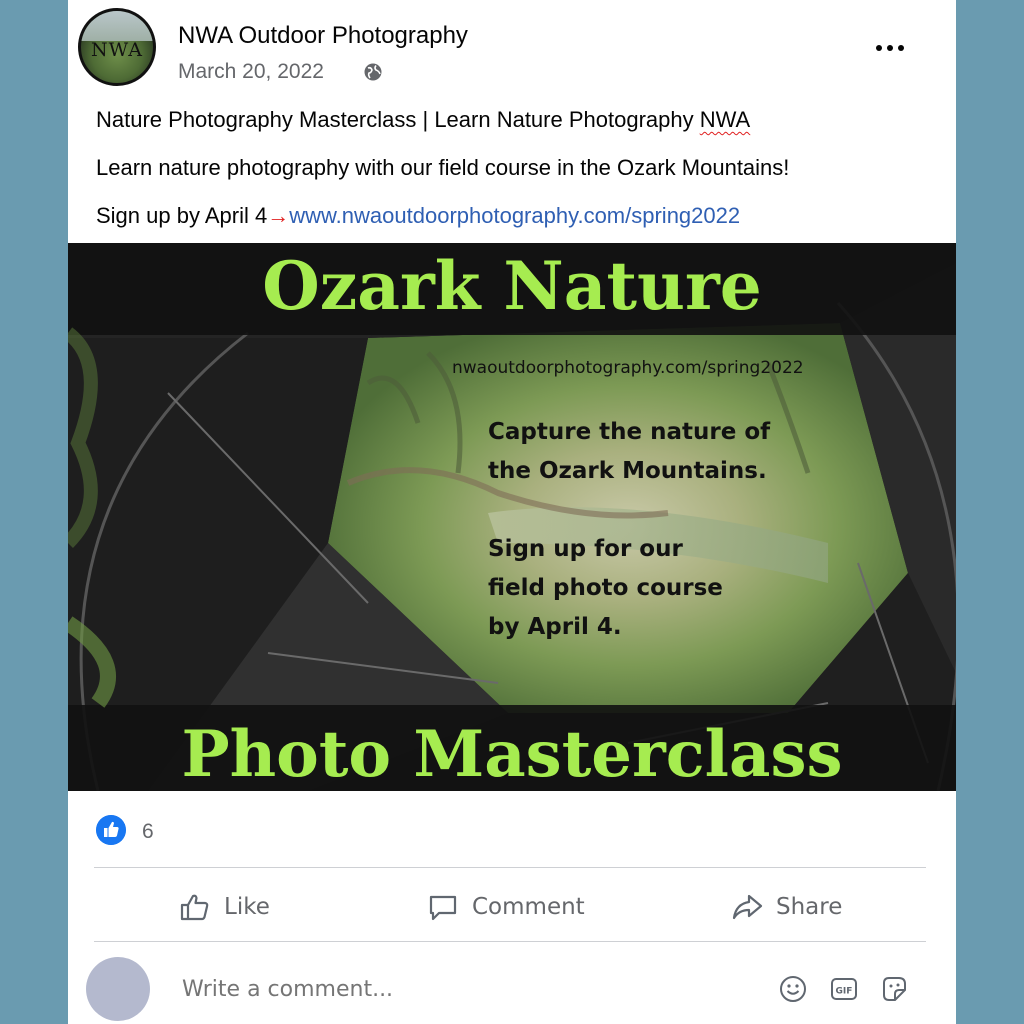 The image size is (1024, 1024). I want to click on more-options-icon, so click(890, 48).